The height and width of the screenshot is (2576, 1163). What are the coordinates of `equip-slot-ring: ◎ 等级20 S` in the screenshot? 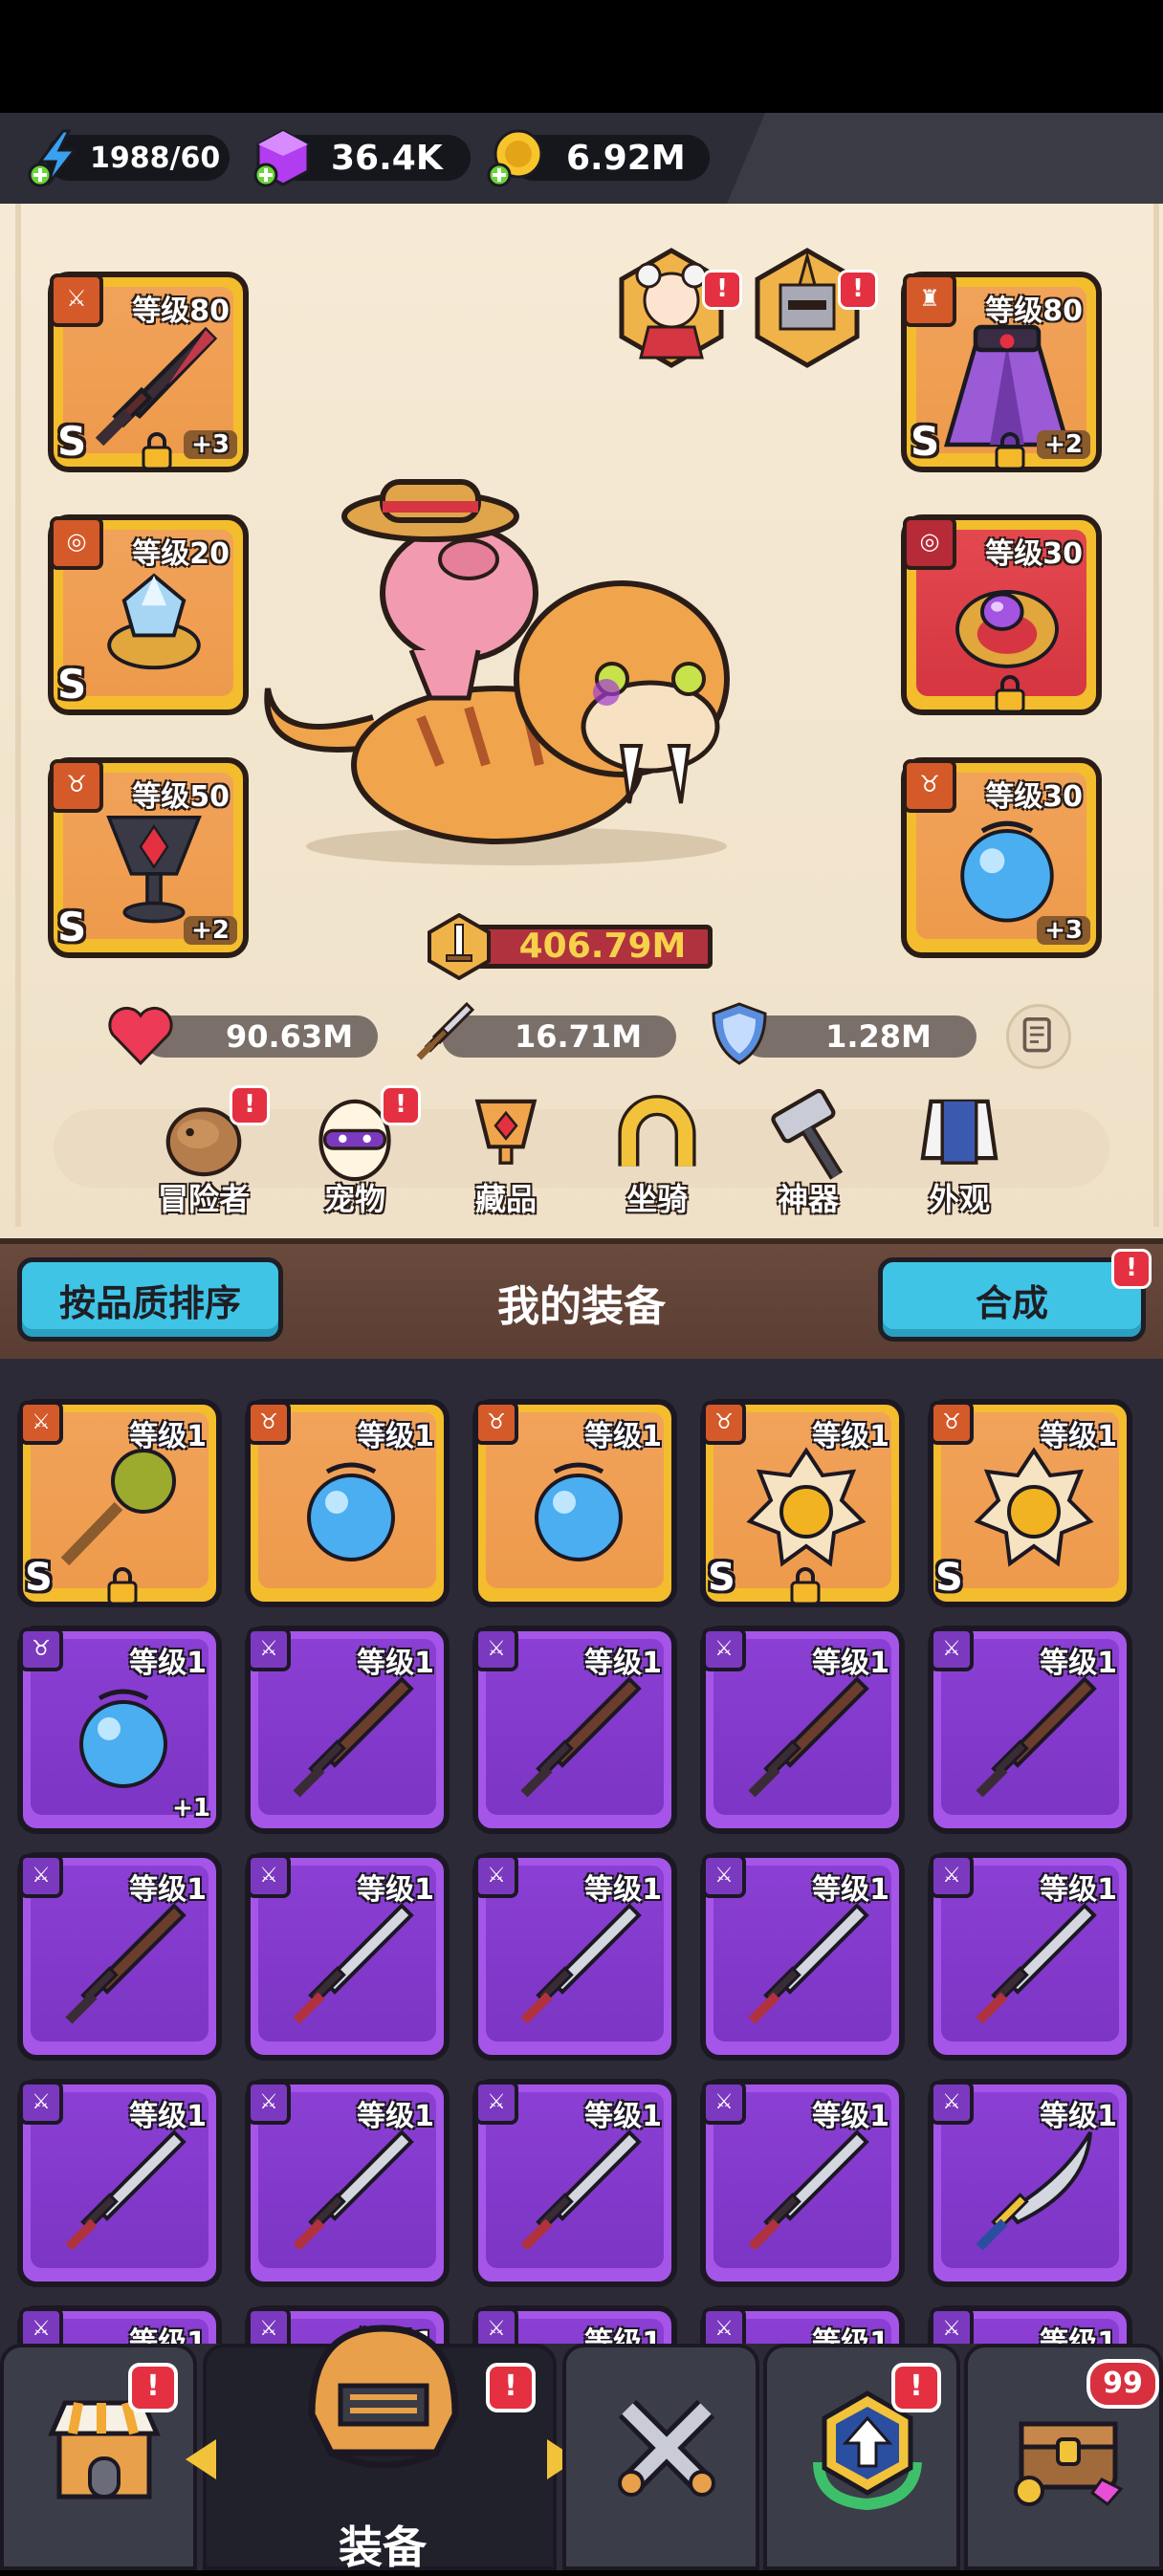 It's located at (148, 614).